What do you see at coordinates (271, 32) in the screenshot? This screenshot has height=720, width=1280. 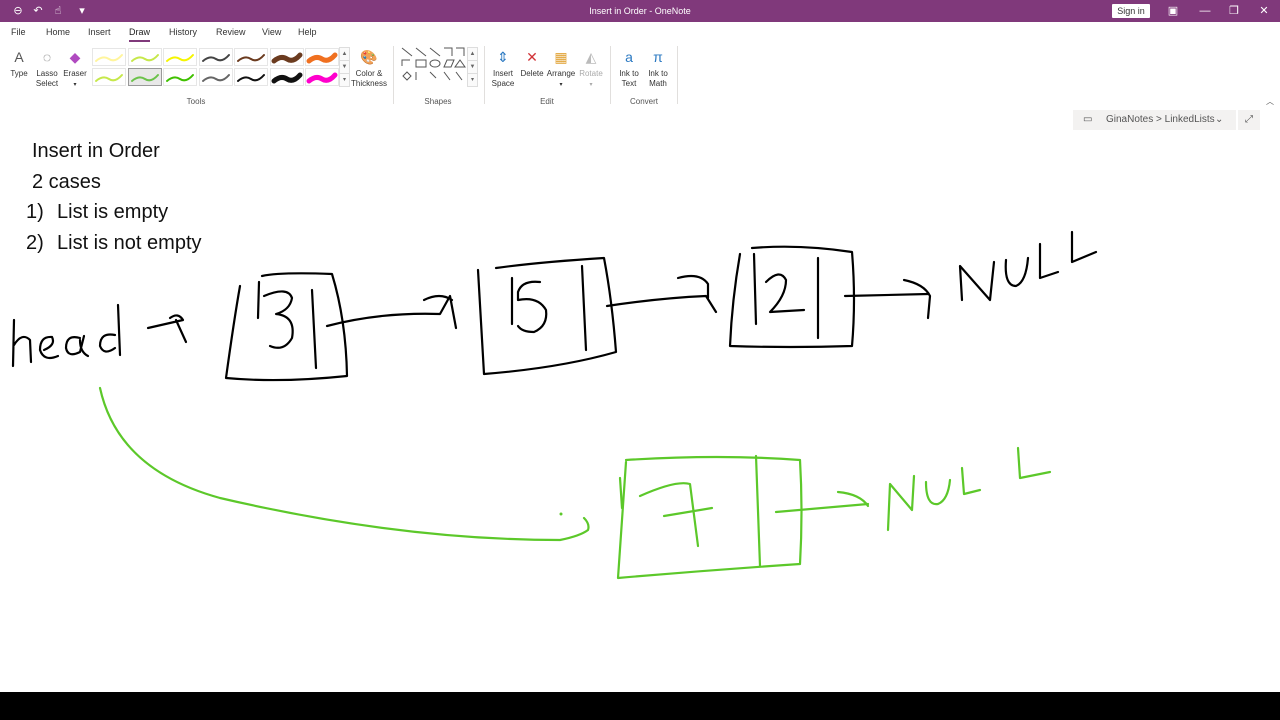 I see `tab-view: View` at bounding box center [271, 32].